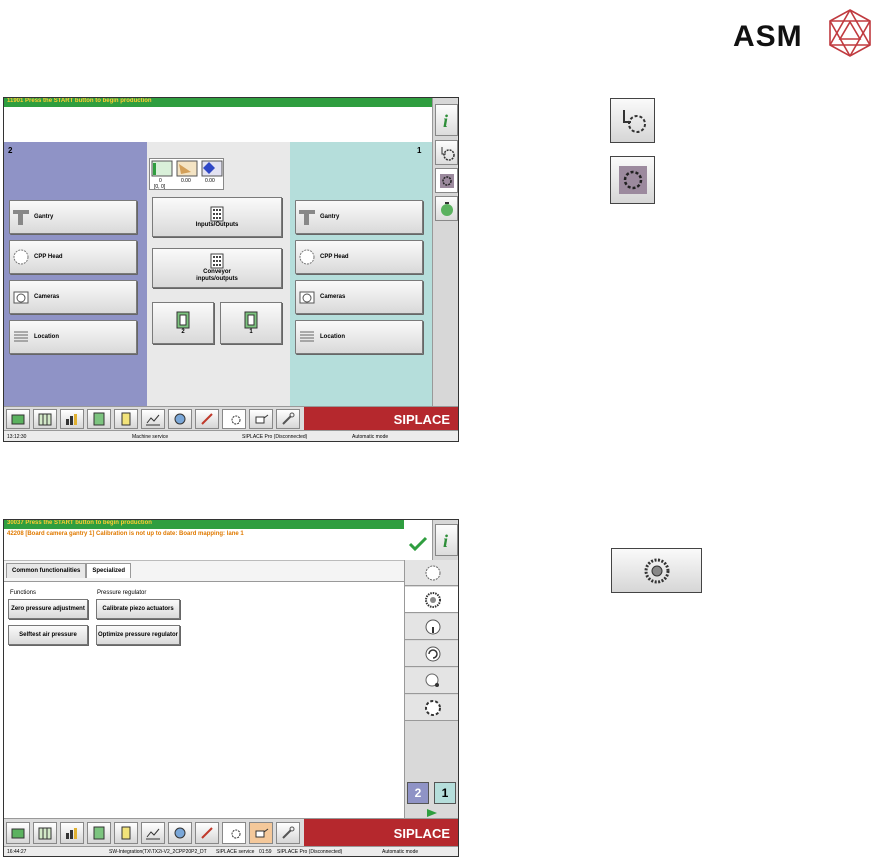 The image size is (880, 857). What do you see at coordinates (251, 319) in the screenshot?
I see `conveyor-icon` at bounding box center [251, 319].